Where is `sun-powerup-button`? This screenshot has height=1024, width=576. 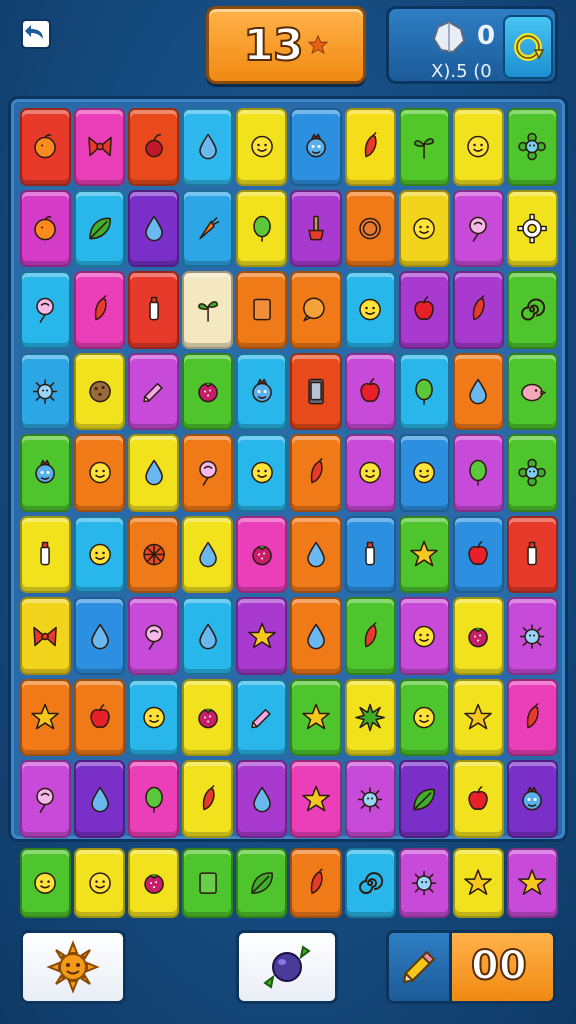 sun-powerup-button is located at coordinates (73, 967).